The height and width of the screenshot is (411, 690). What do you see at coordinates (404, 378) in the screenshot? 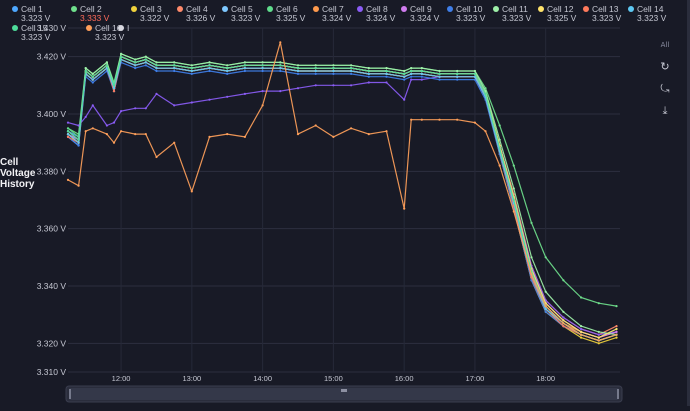
I see `x-tick-label: 16:00` at bounding box center [404, 378].